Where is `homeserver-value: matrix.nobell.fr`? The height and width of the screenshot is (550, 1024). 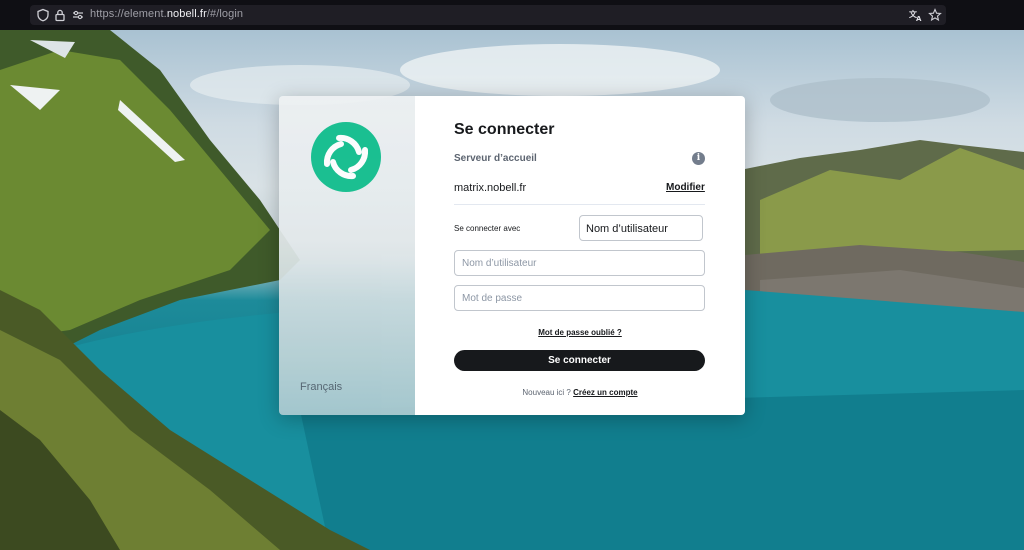
homeserver-value: matrix.nobell.fr is located at coordinates (490, 188).